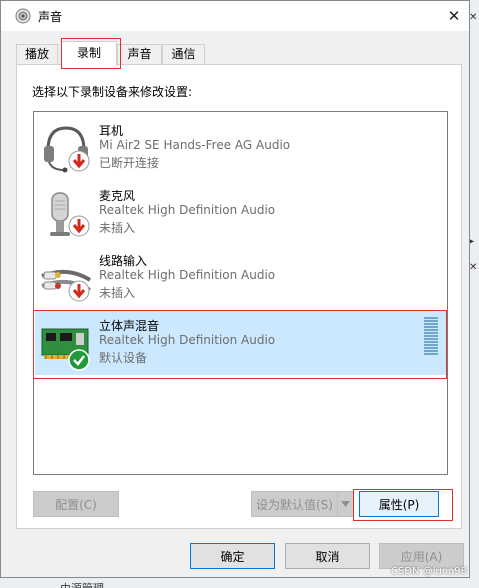  Describe the element at coordinates (195, 145) in the screenshot. I see `device-driver: Mi Air2 SE Hands-Free AG Audio` at that location.